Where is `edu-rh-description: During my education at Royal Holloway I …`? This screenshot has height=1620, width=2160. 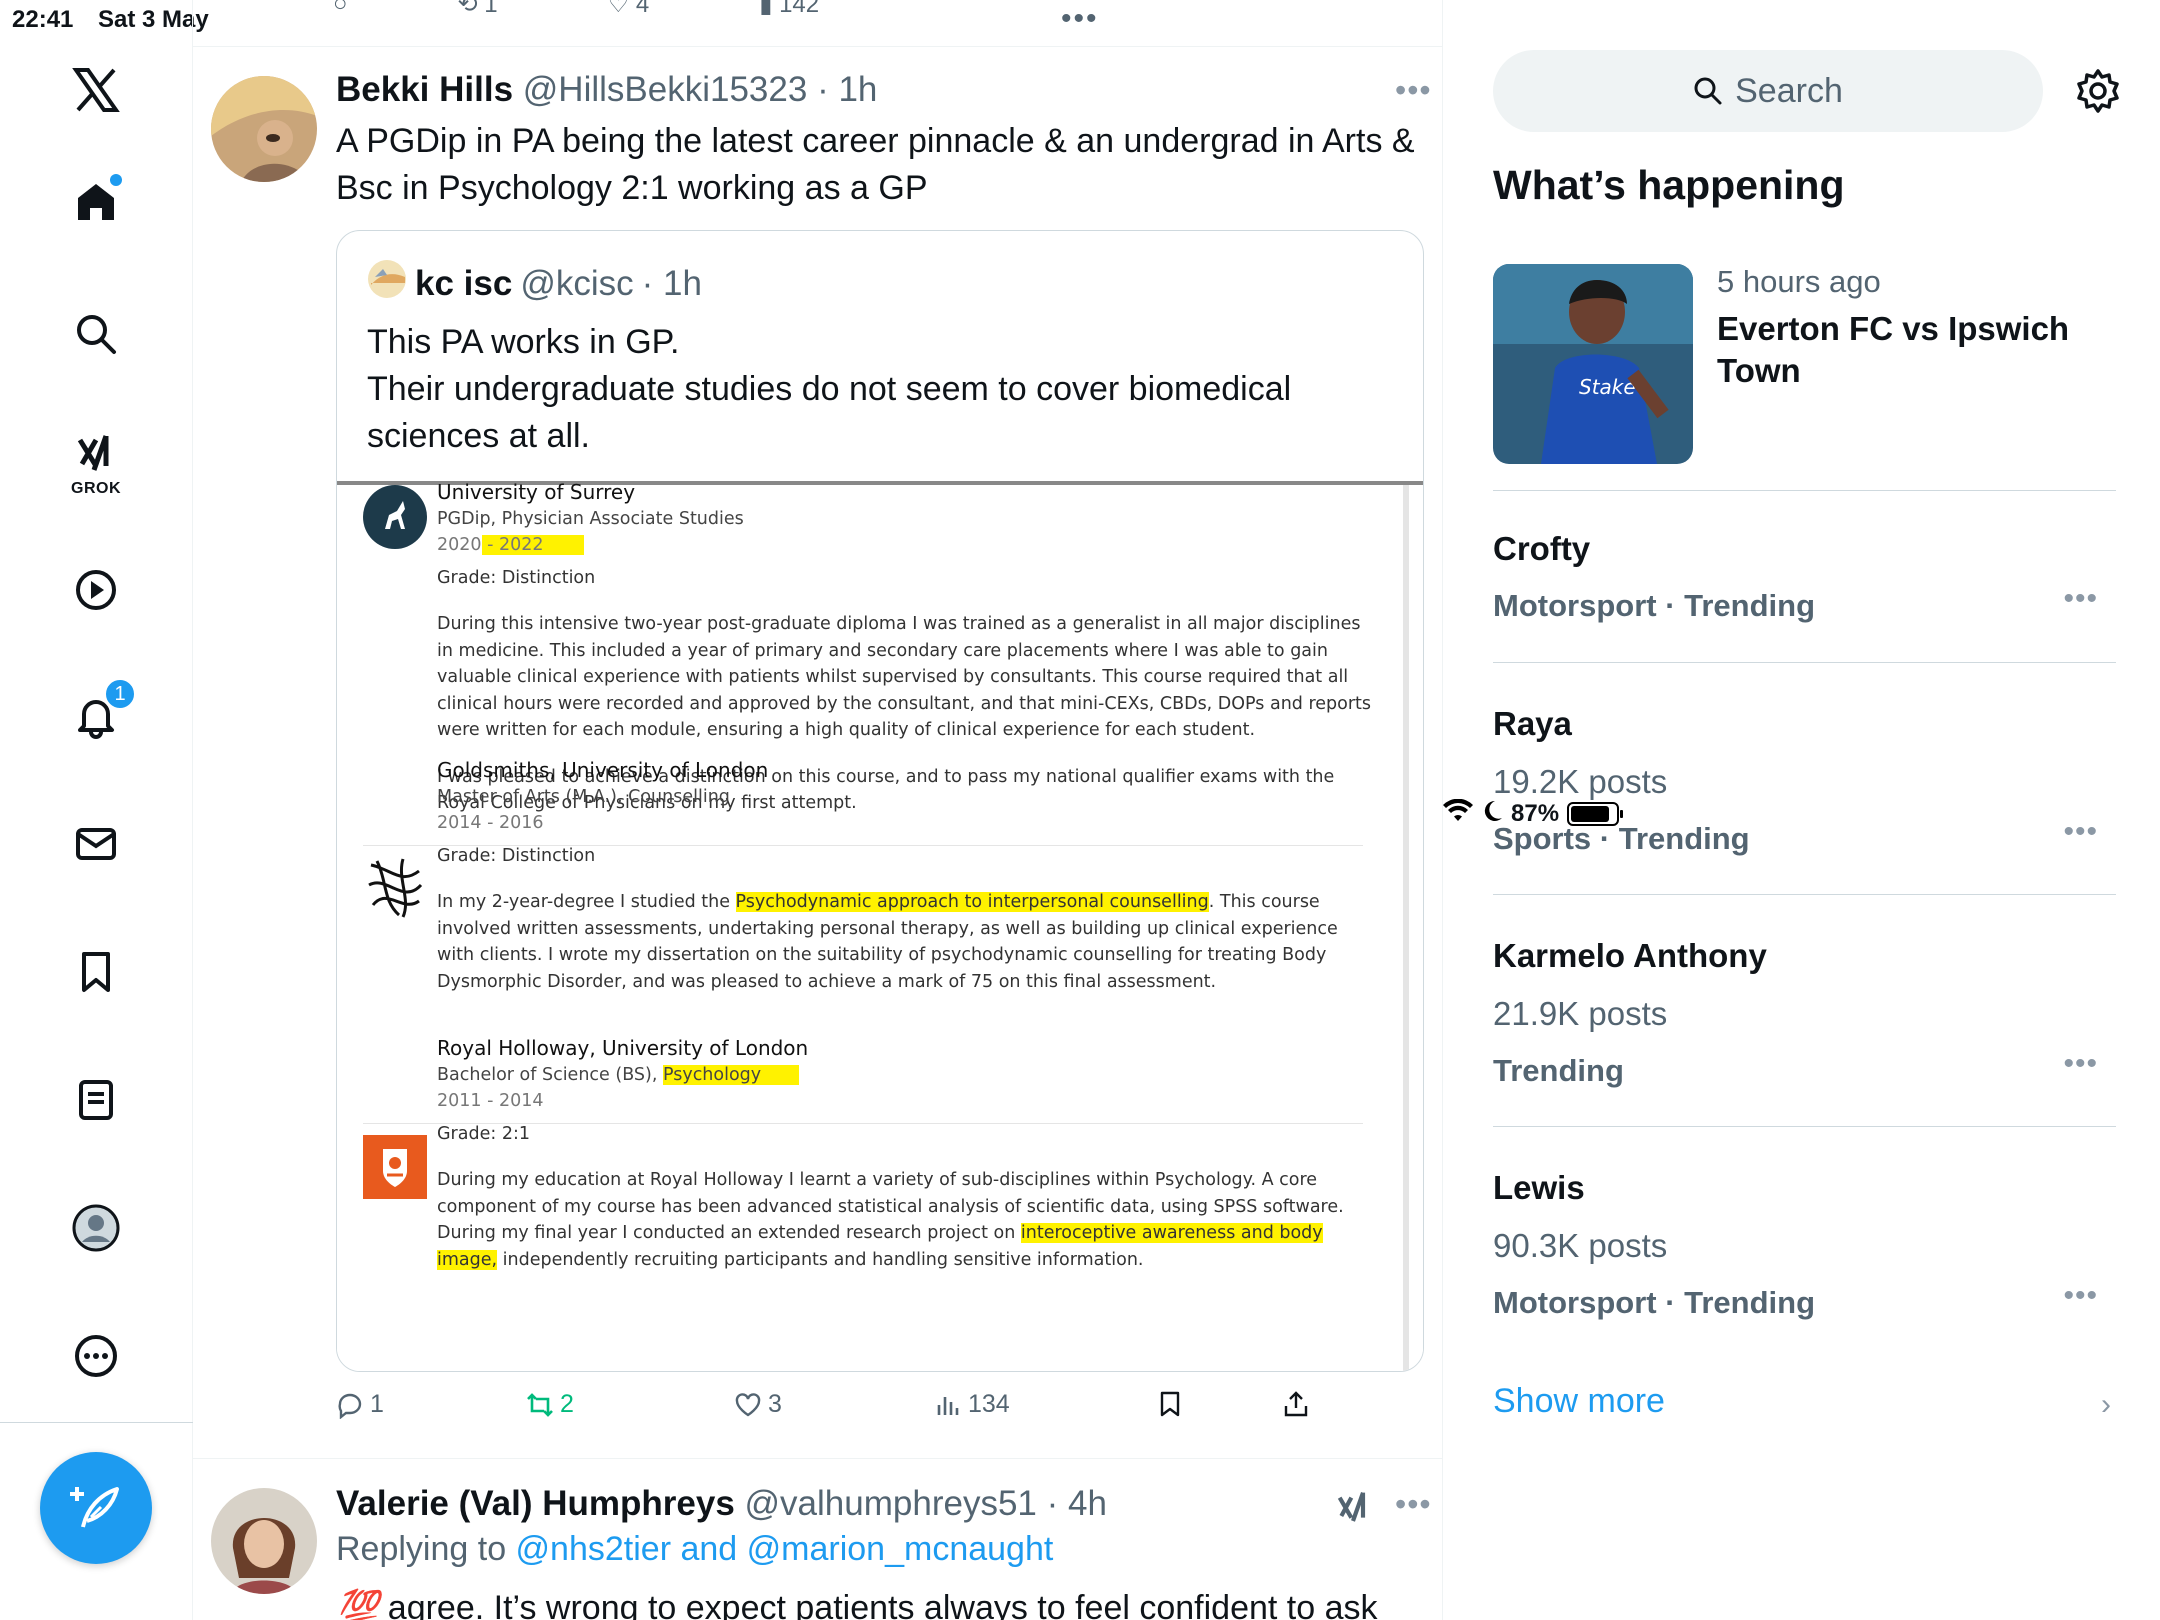
edu-rh-description: During my education at Royal Holloway I … is located at coordinates (907, 1220).